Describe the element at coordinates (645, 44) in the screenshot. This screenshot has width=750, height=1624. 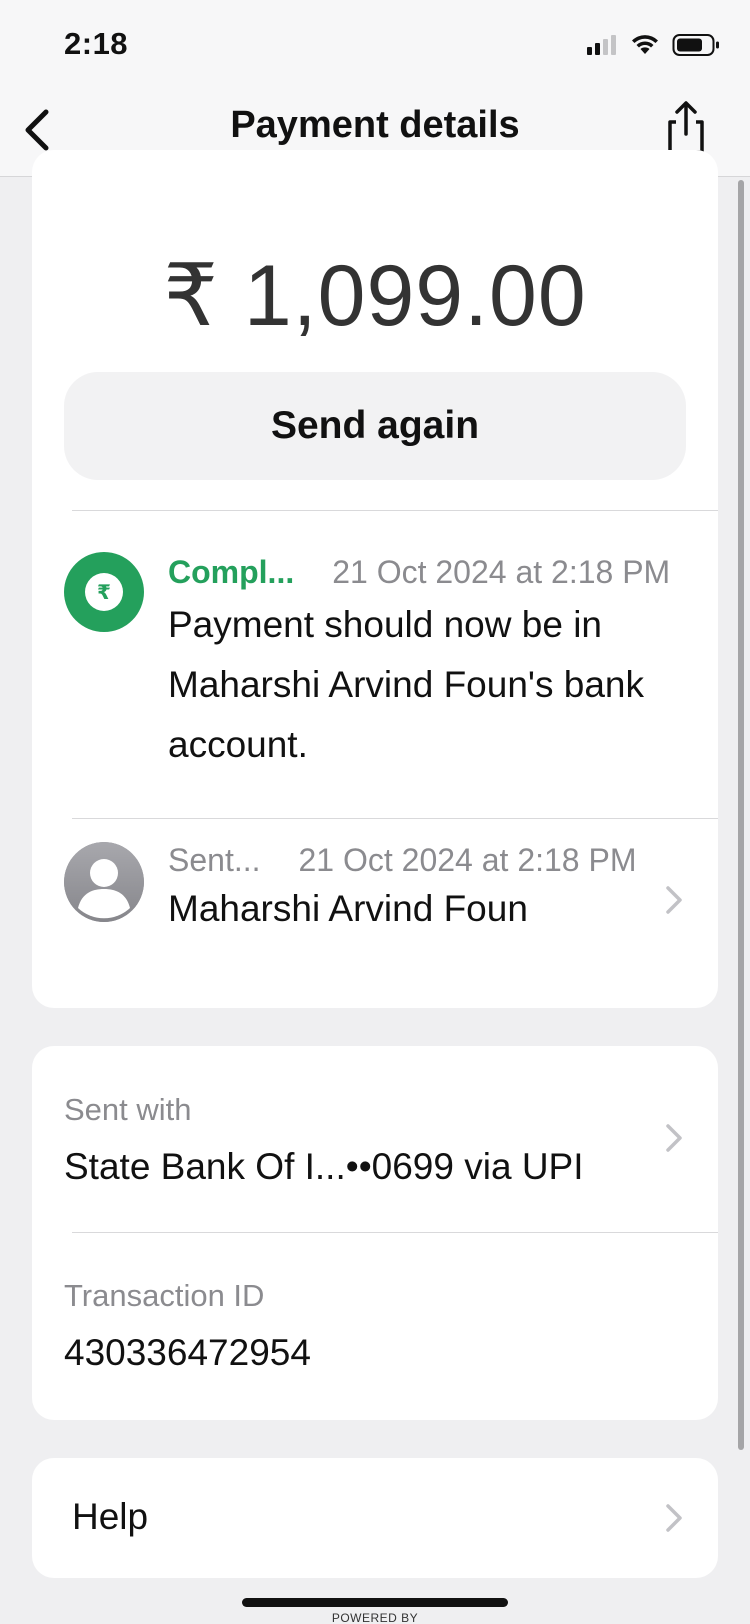
I see `wifi-icon` at that location.